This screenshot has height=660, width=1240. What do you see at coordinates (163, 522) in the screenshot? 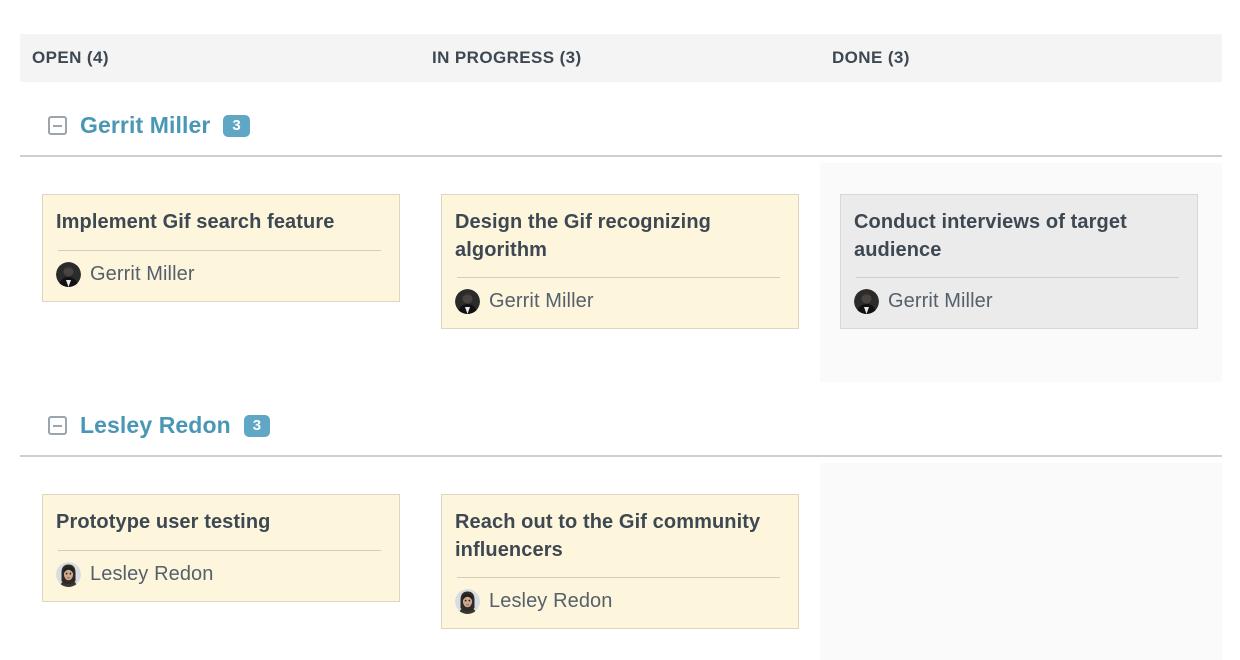
I see `task-card-title: Prototype user testing` at bounding box center [163, 522].